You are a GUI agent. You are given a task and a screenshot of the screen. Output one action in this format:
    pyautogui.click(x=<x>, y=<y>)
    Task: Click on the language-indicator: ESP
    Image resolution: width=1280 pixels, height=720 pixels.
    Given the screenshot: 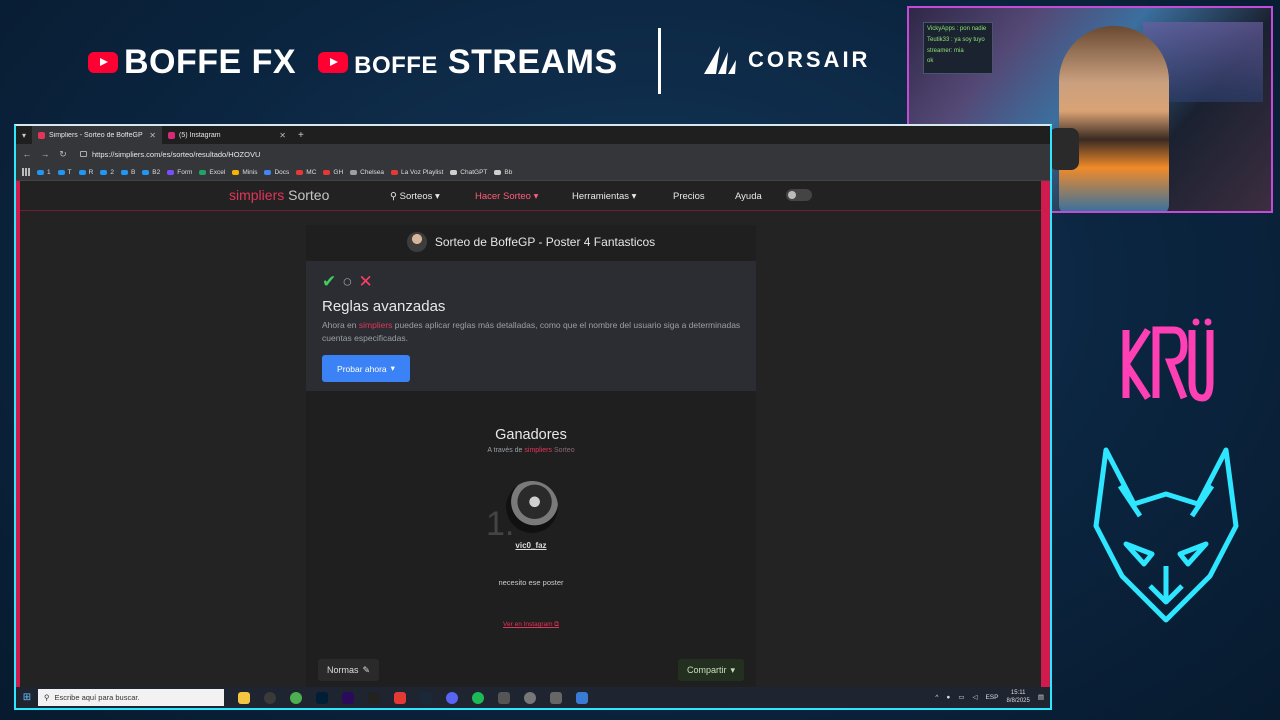 What is the action you would take?
    pyautogui.click(x=991, y=697)
    